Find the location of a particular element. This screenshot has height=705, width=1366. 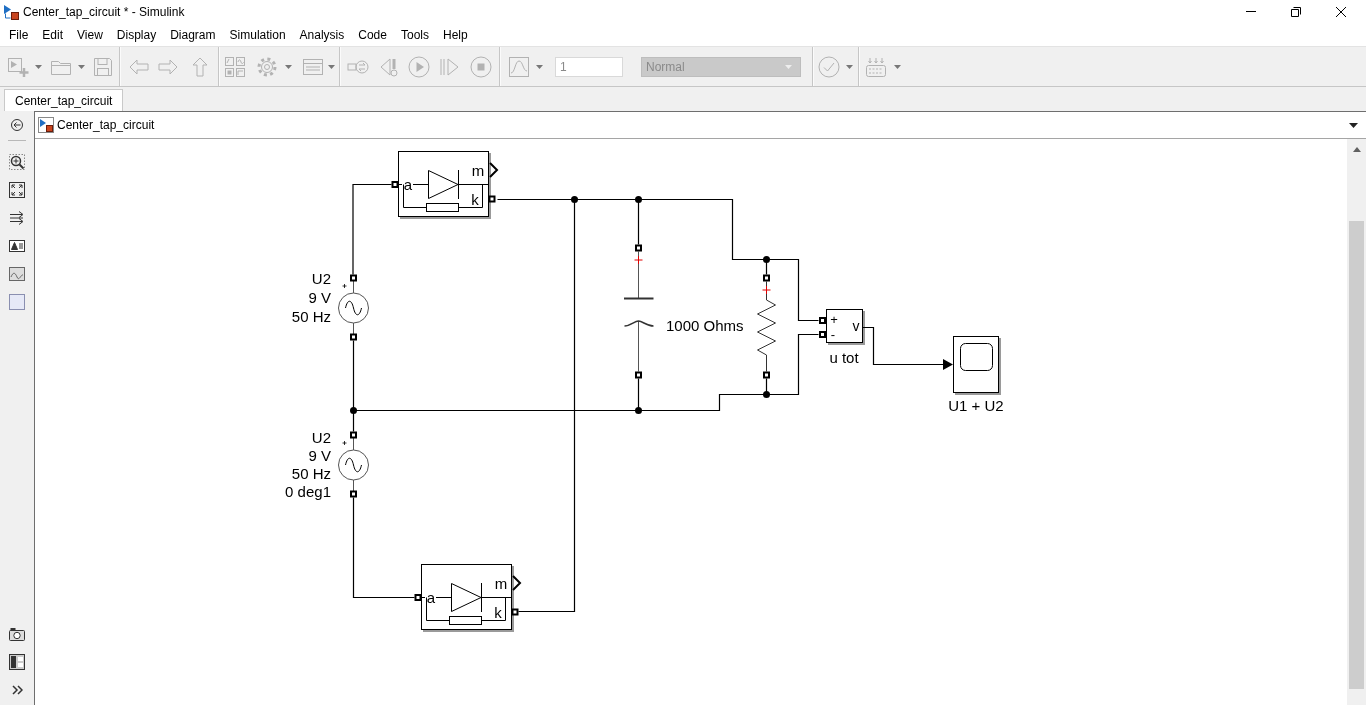

circle-left-arrow-icon is located at coordinates (17, 125).